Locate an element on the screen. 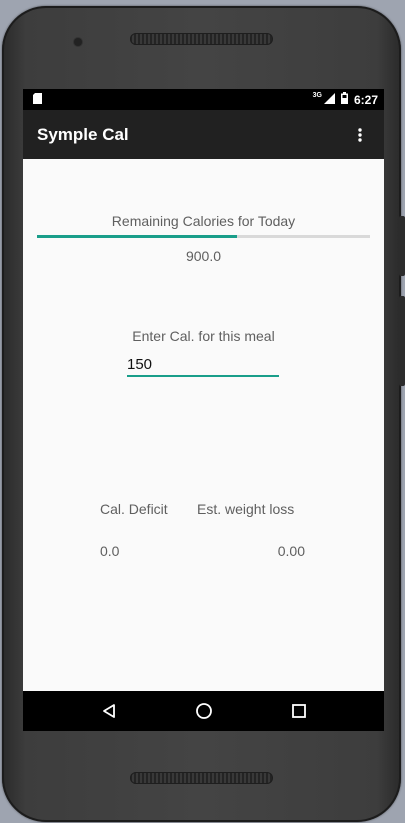 The height and width of the screenshot is (823, 405). weight-loss-value: 0.00 is located at coordinates (291, 551).